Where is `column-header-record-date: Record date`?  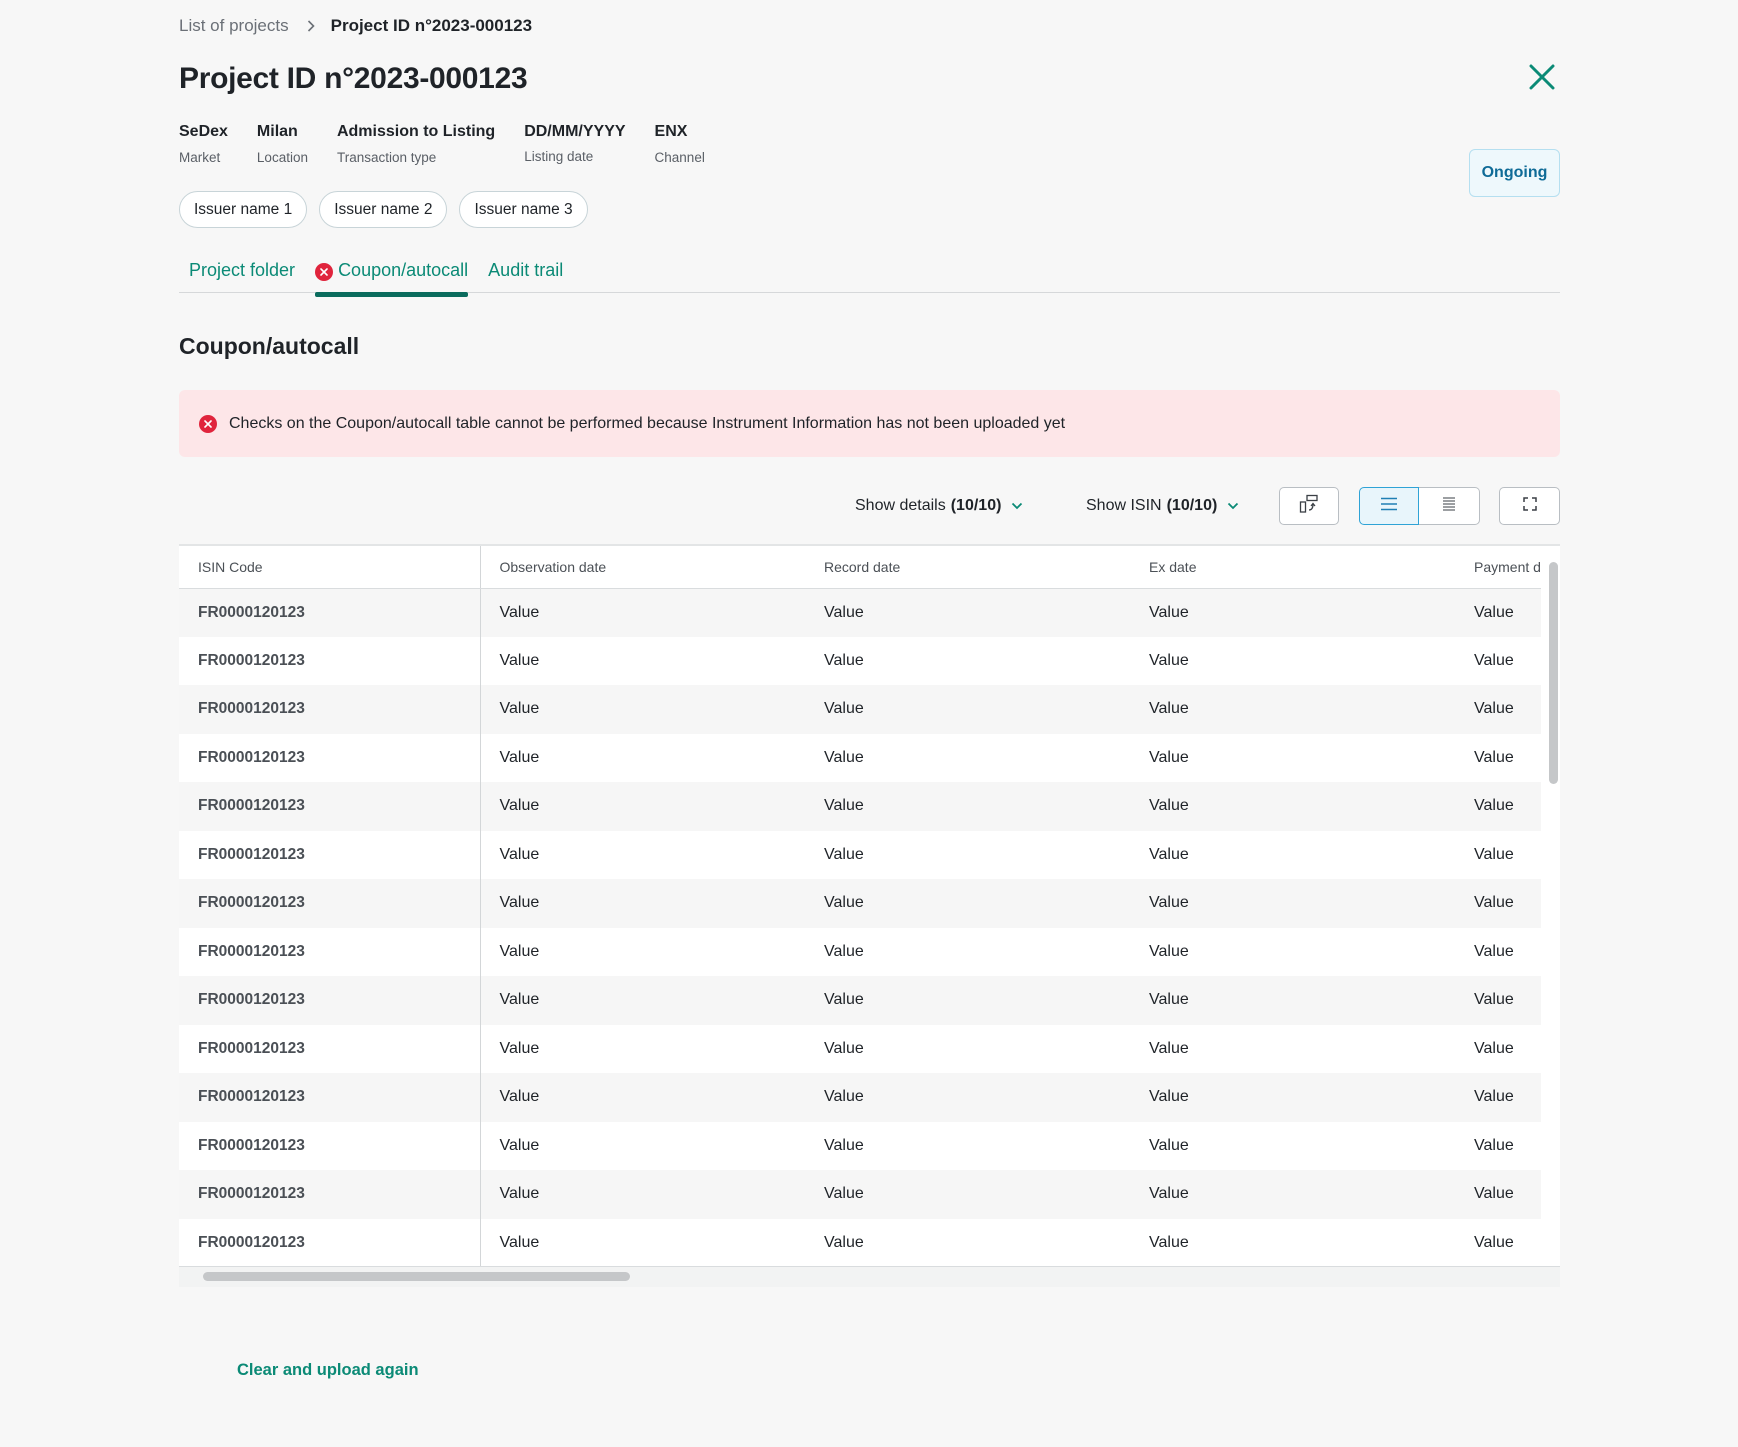
column-header-record-date: Record date is located at coordinates (967, 567).